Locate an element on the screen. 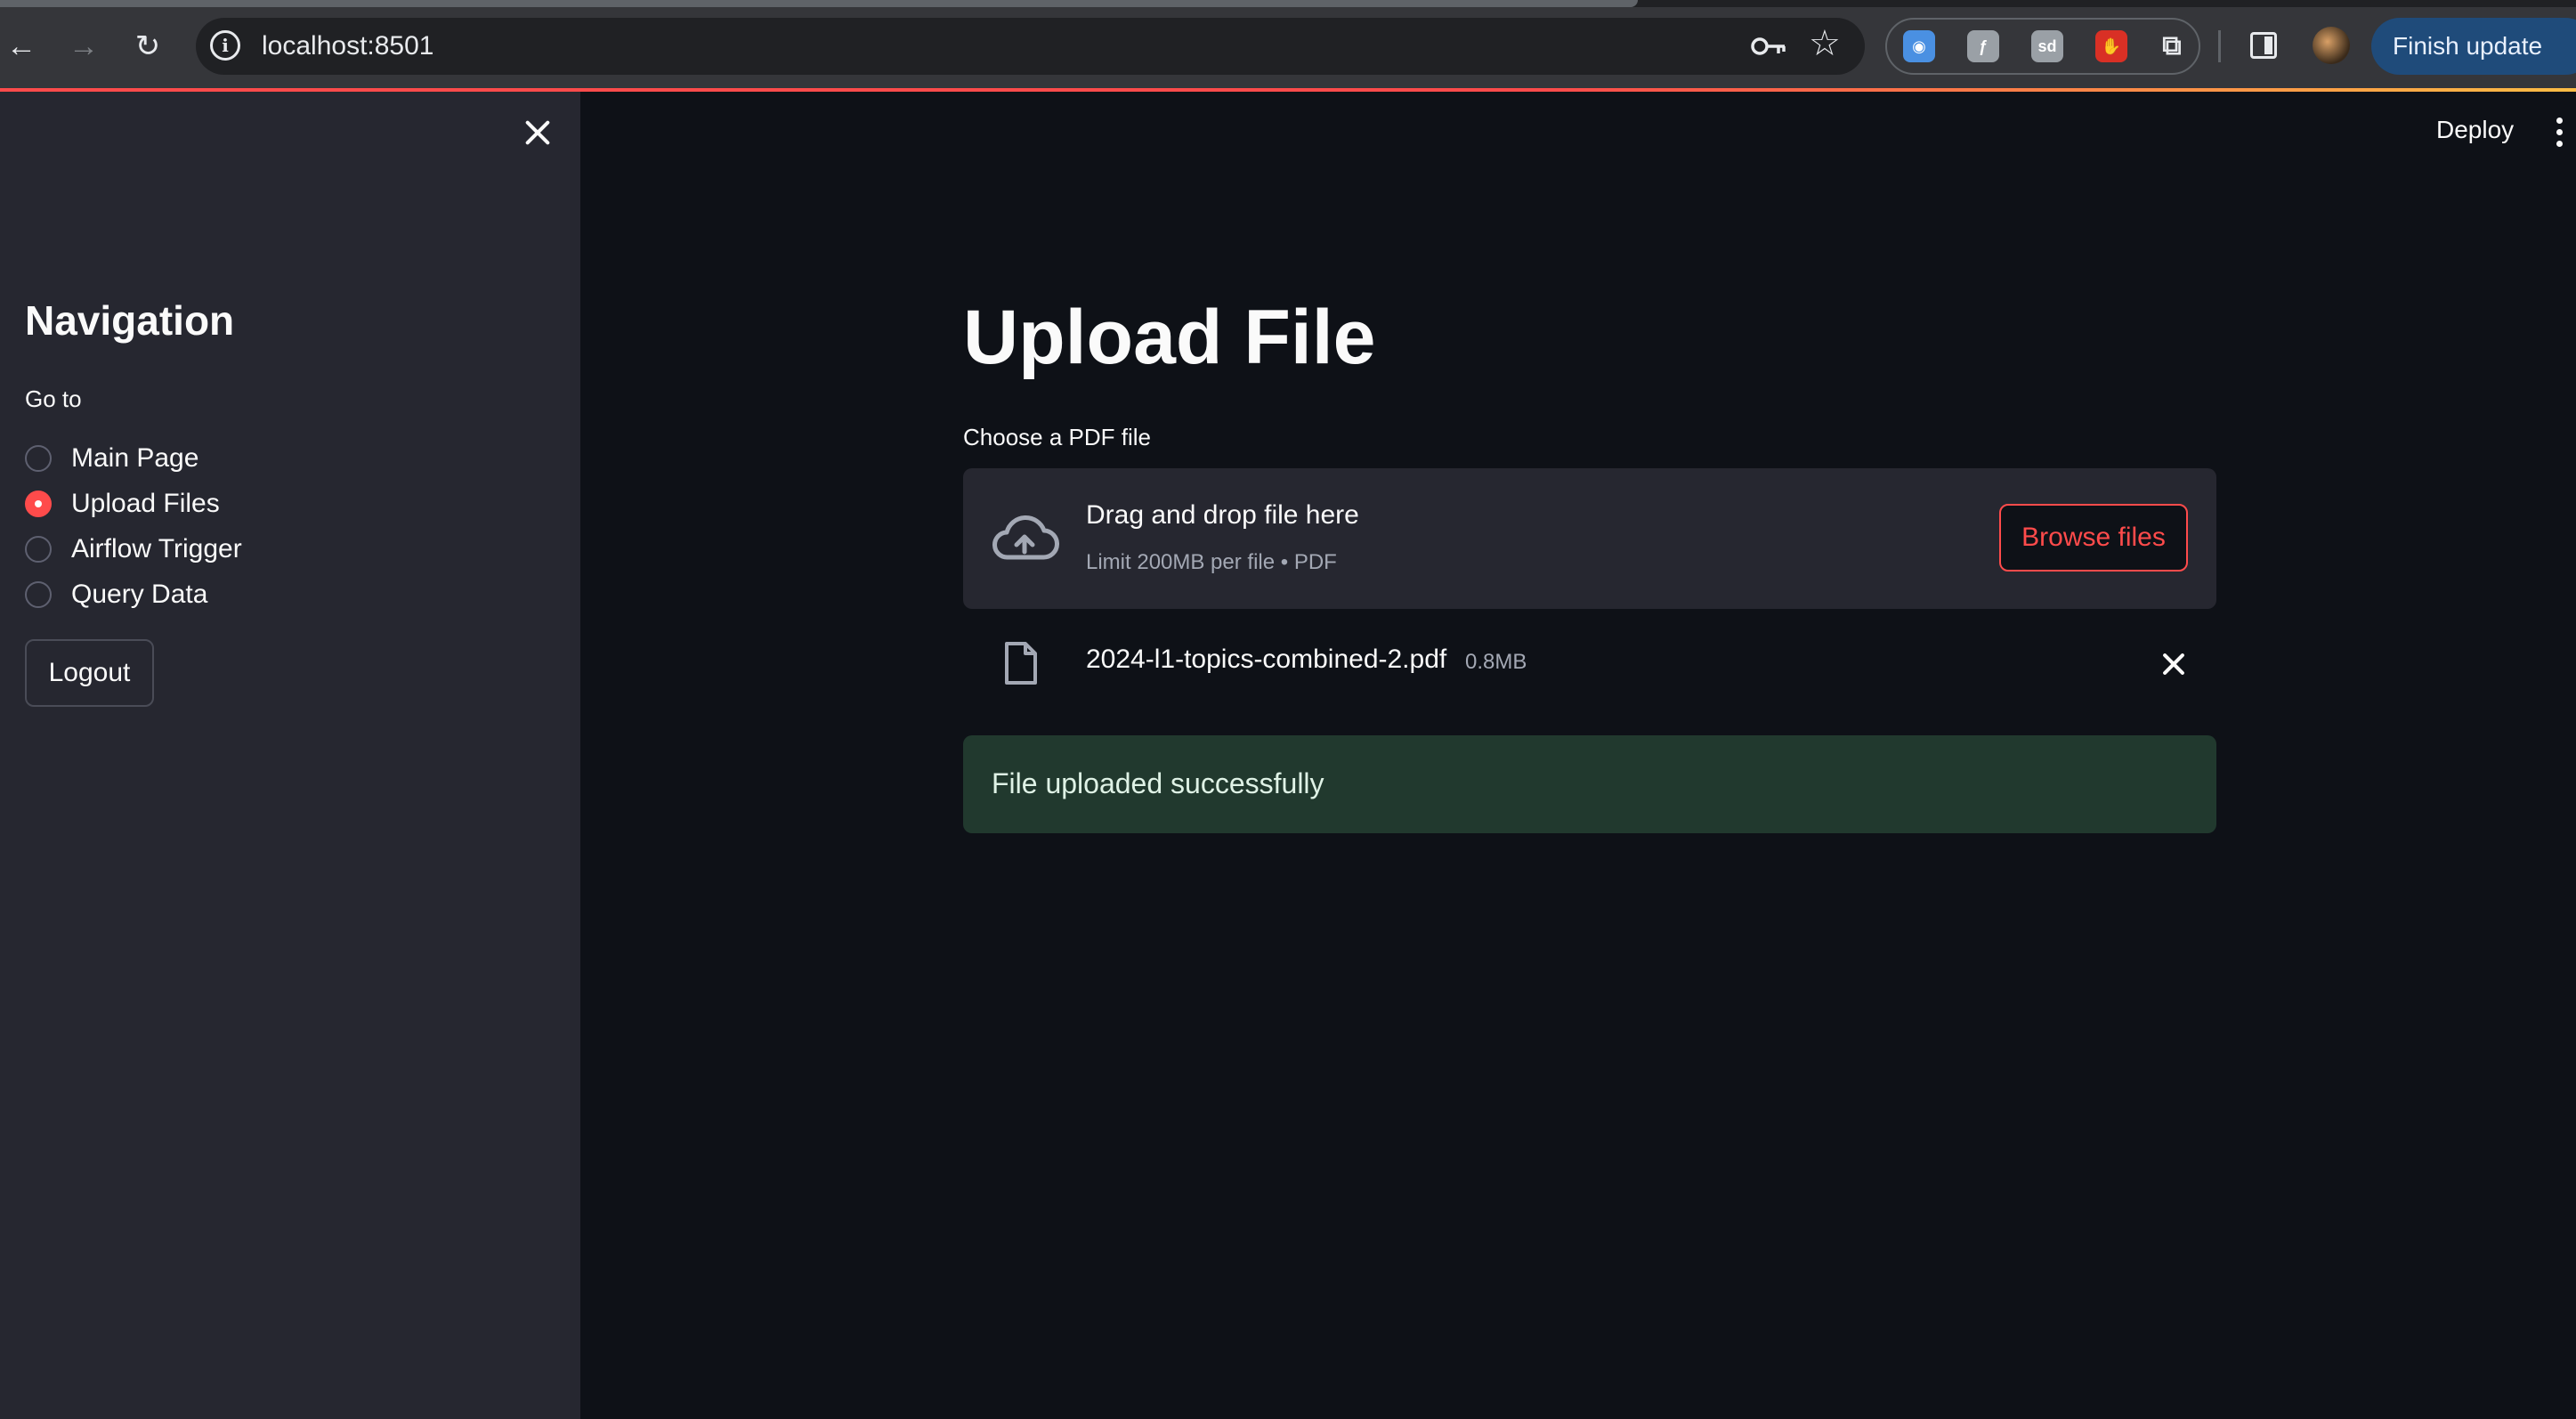  address-bar: i localhost:8501 ☆ is located at coordinates (1030, 46).